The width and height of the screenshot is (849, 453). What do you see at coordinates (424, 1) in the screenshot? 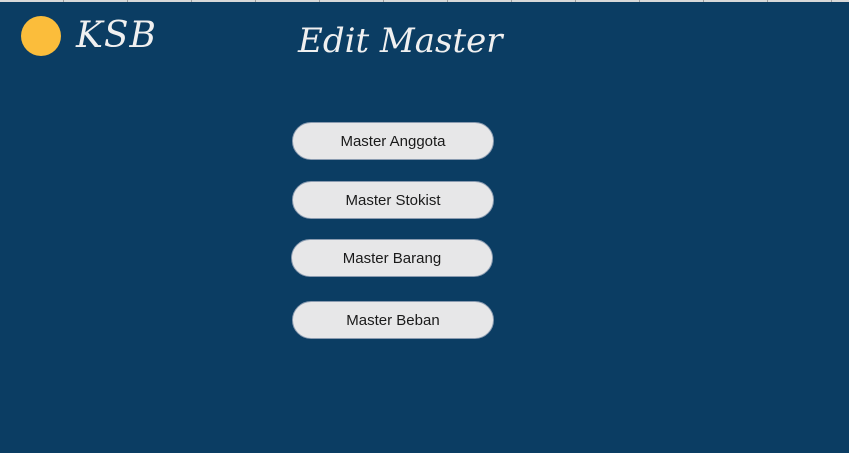
I see `spreadsheet-grid-strip` at bounding box center [424, 1].